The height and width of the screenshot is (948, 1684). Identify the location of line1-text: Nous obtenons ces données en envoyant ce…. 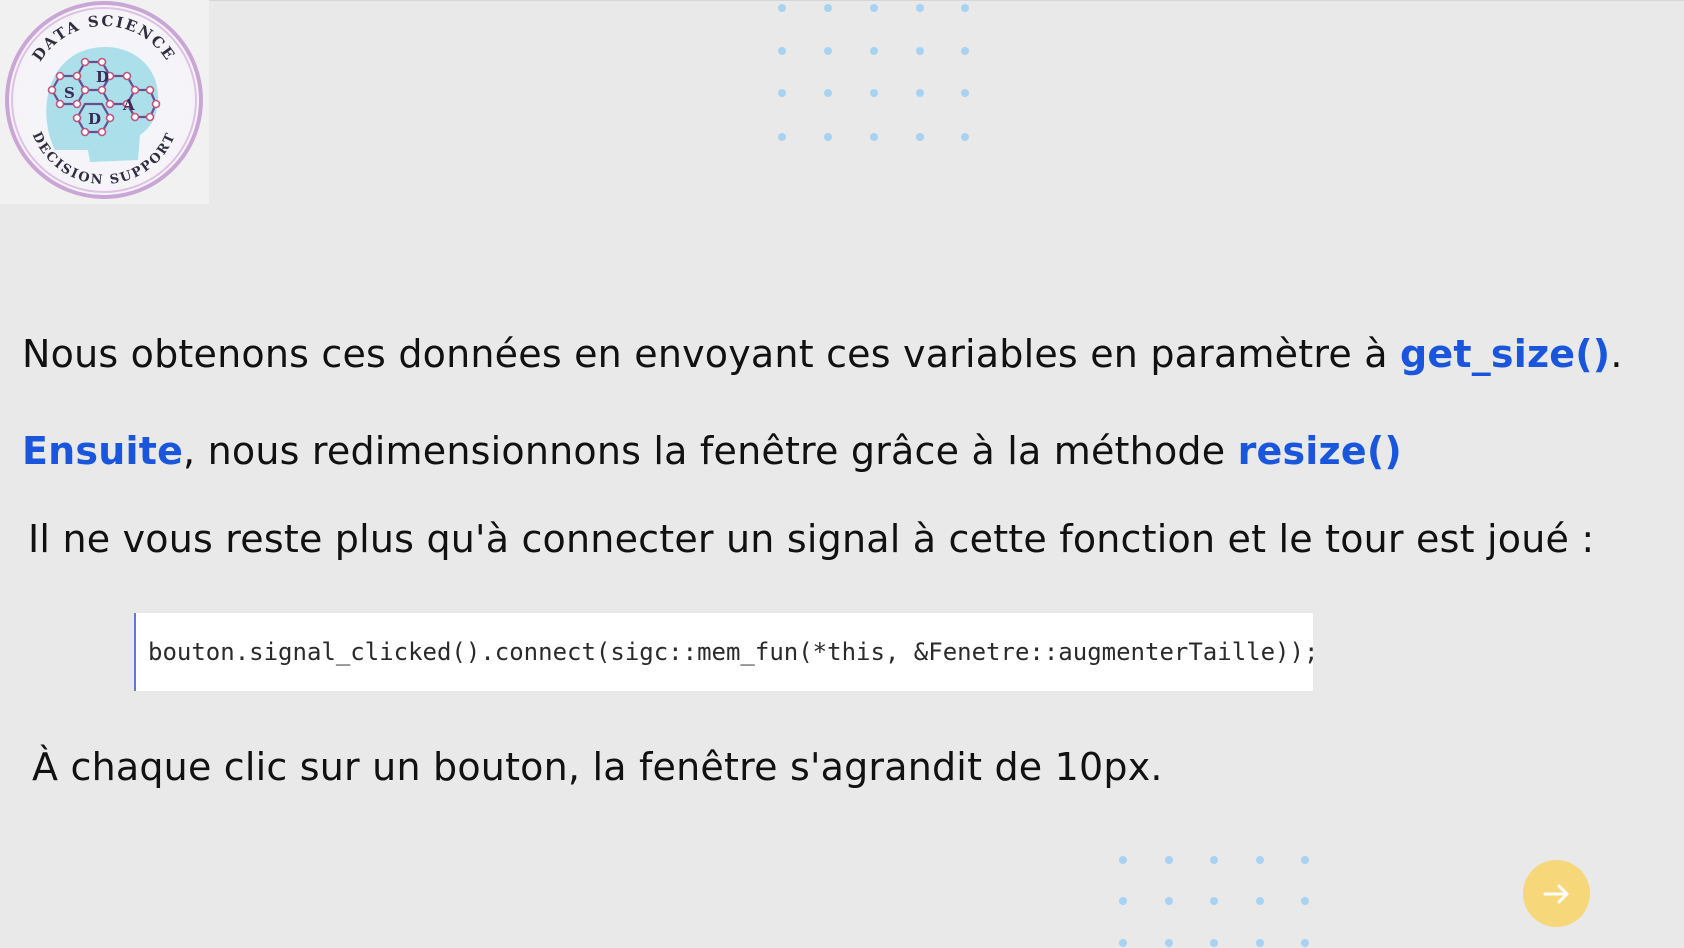
(711, 354).